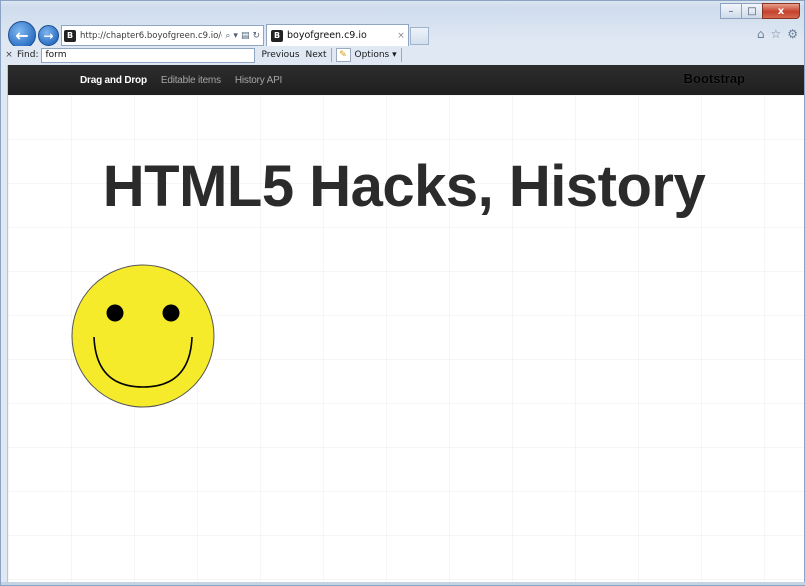  What do you see at coordinates (731, 11) in the screenshot?
I see `minimize-button: –` at bounding box center [731, 11].